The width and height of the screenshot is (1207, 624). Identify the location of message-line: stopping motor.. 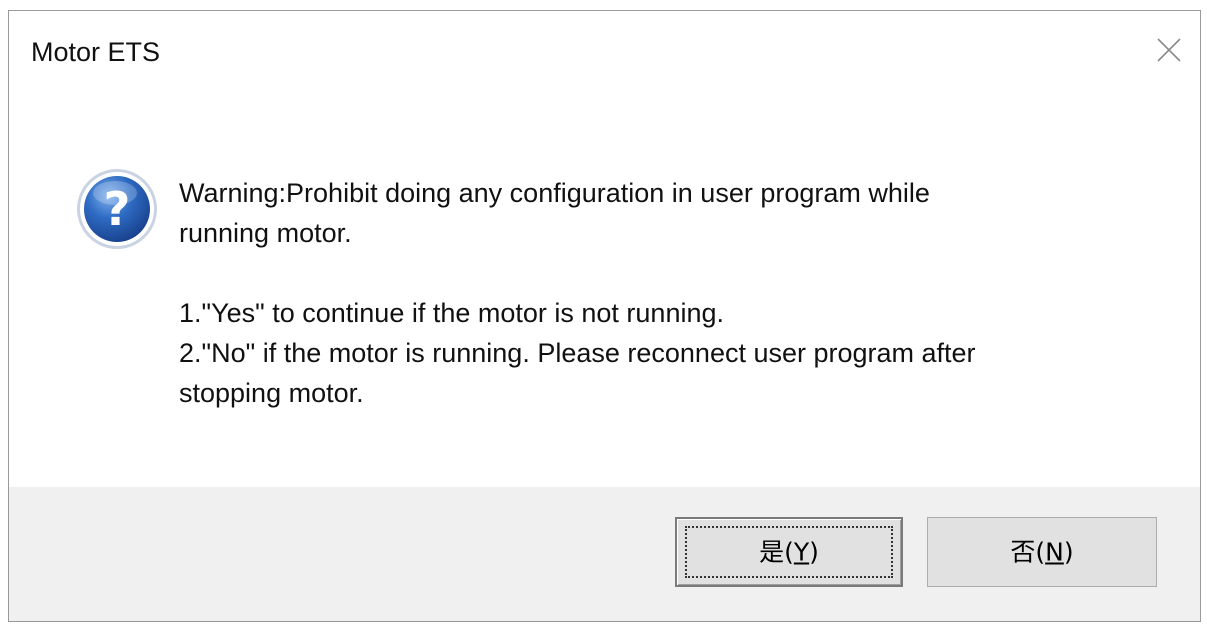
(271, 393).